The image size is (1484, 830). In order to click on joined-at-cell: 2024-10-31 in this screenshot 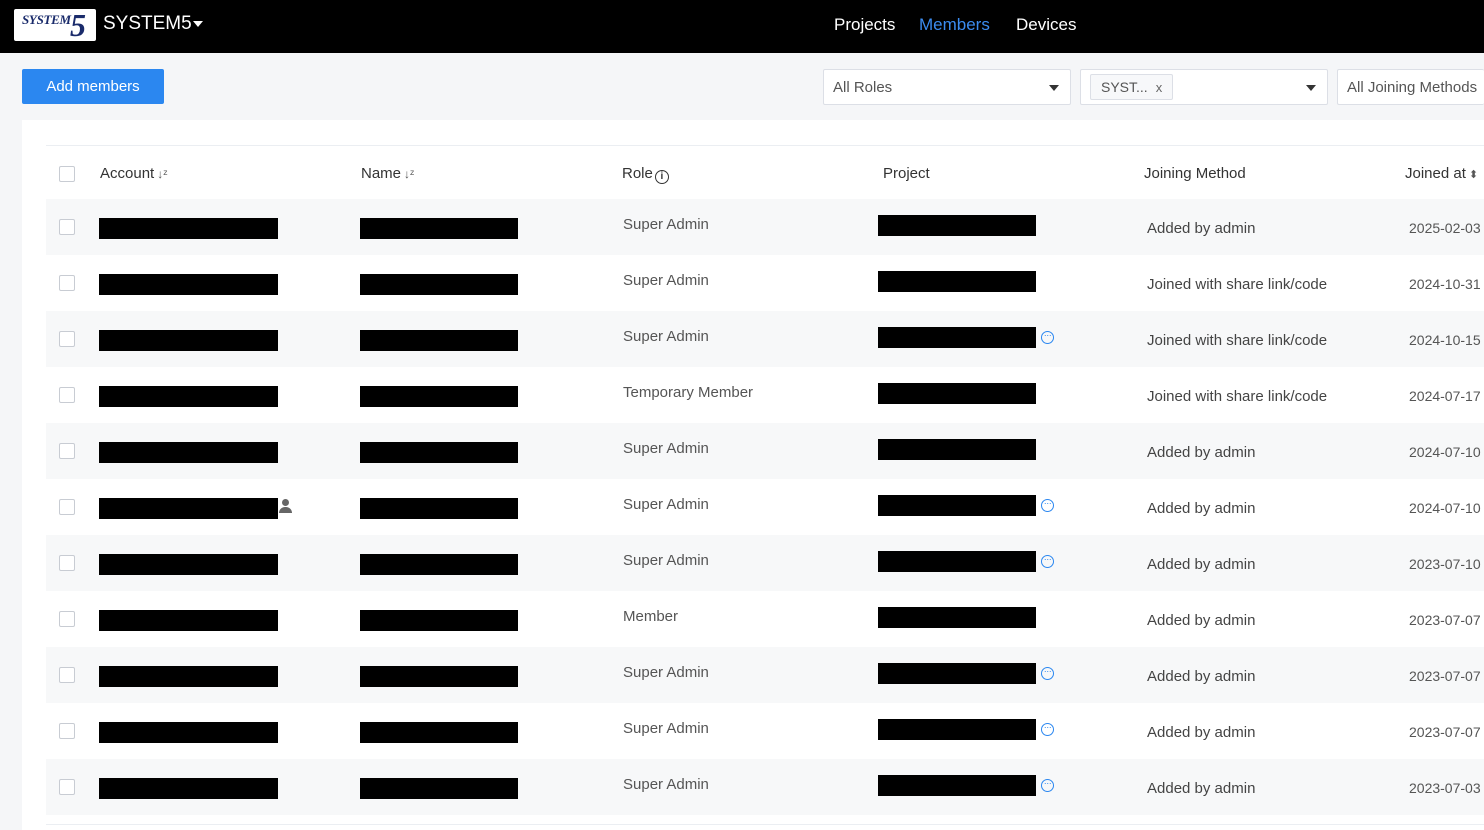, I will do `click(1445, 284)`.